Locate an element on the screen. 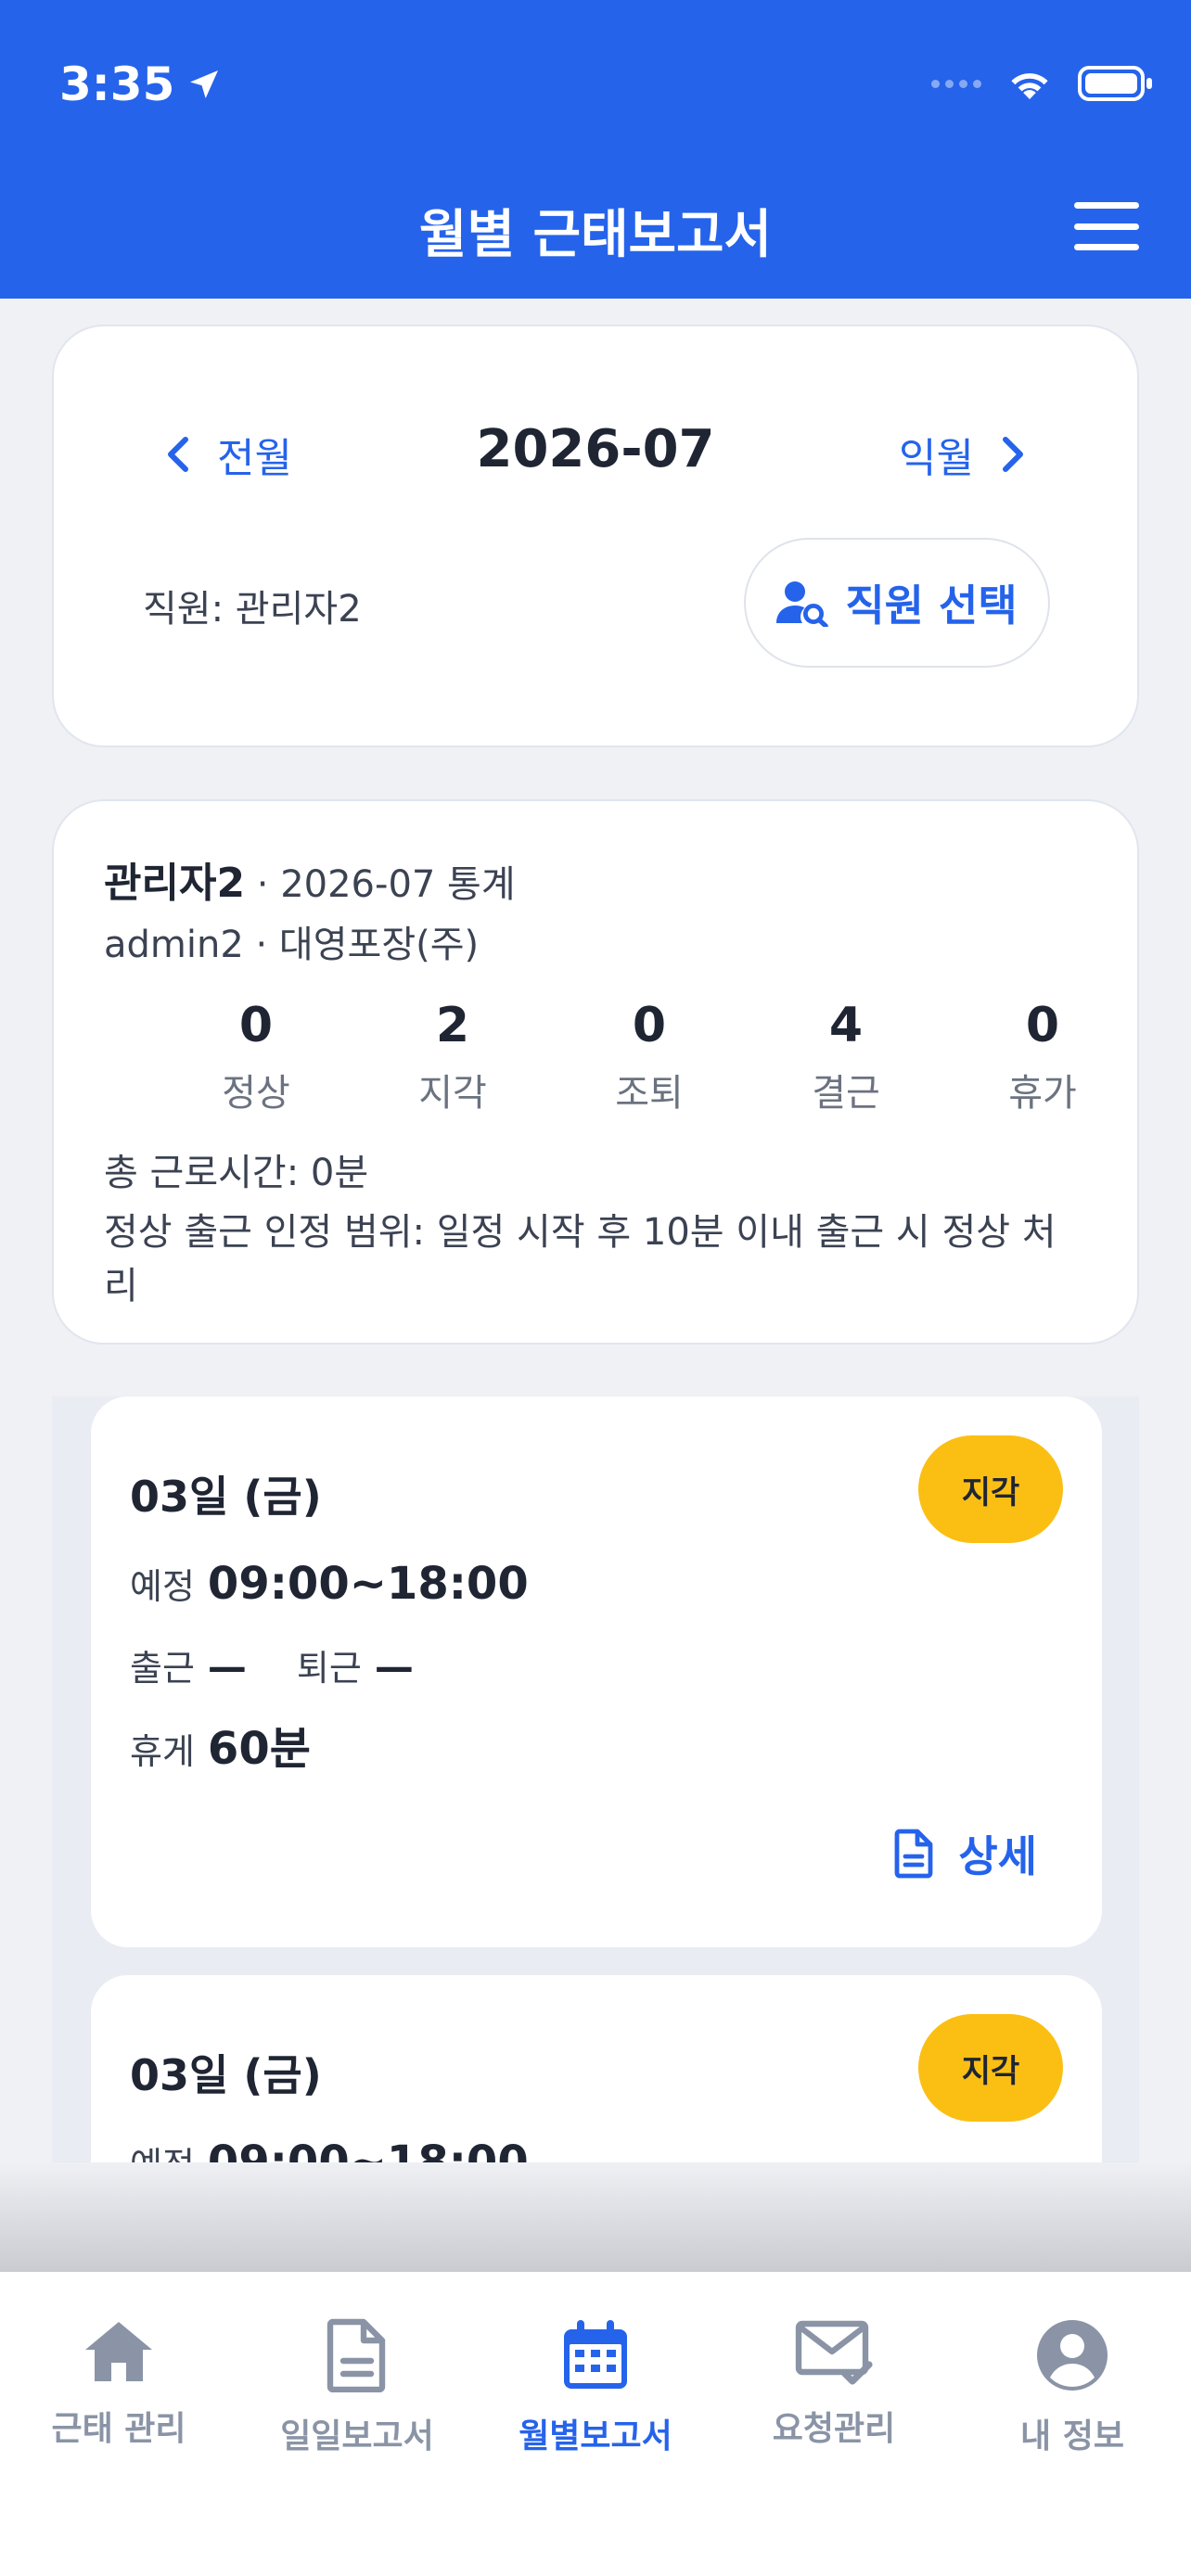 The image size is (1191, 2576). daily-record-card: 03일 (금) 지각 예정 09:00~18:00 is located at coordinates (597, 2069).